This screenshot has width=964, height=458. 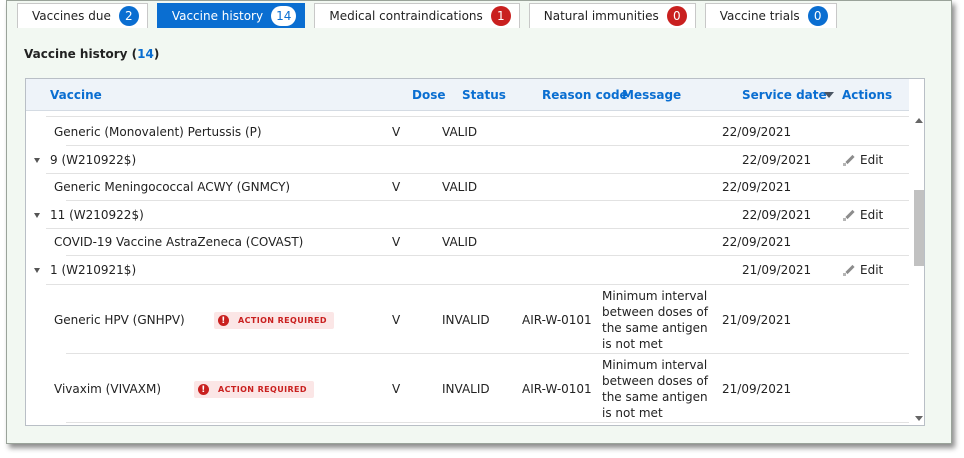 I want to click on vaccine-name: COVID-19 Vaccine AstraZeneca (COVAST), so click(x=179, y=242).